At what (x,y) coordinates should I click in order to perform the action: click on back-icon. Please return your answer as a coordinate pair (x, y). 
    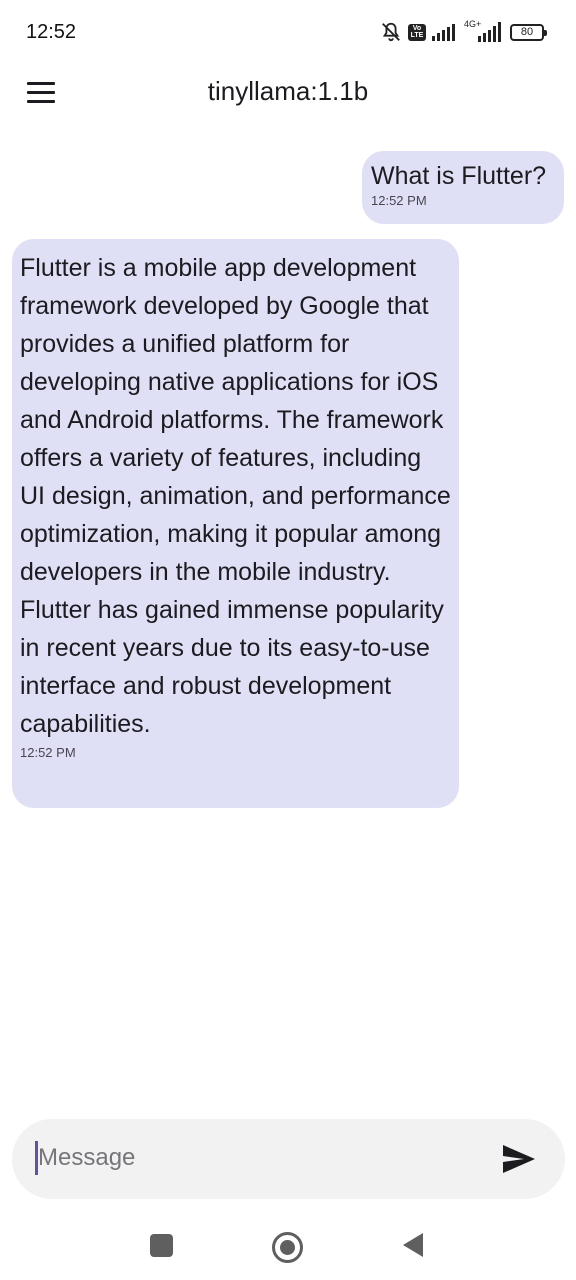
    Looking at the image, I should click on (413, 1247).